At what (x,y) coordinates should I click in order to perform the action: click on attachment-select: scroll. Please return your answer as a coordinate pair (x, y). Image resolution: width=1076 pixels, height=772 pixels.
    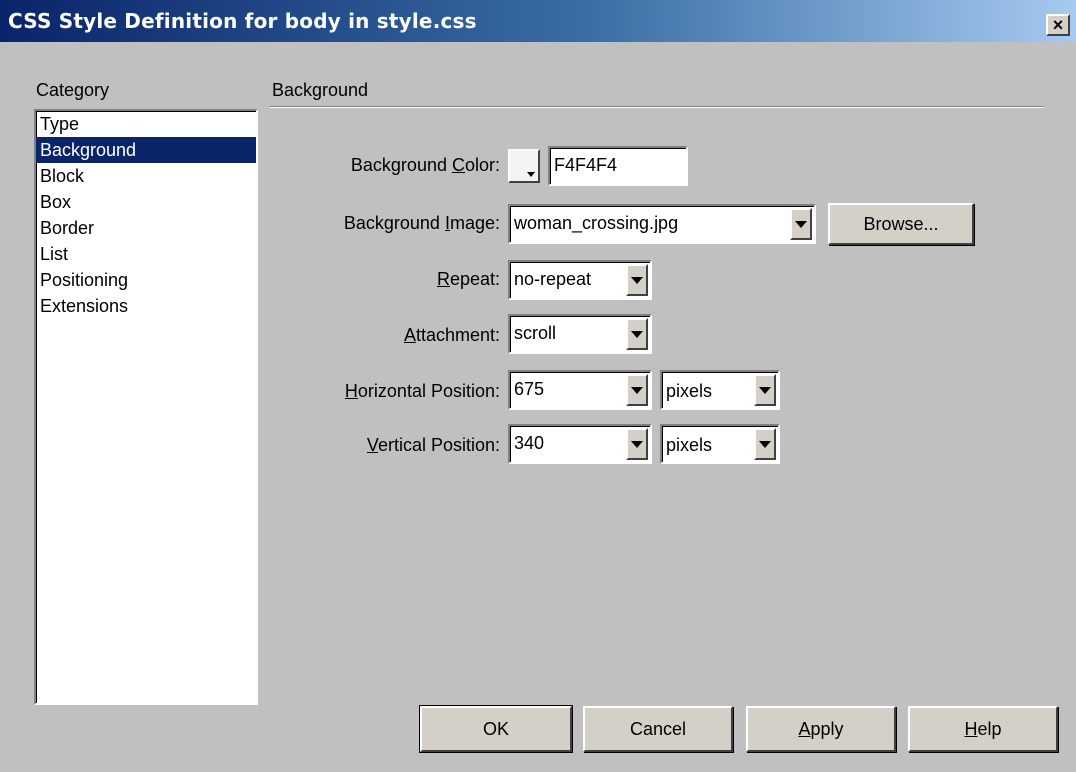
    Looking at the image, I should click on (580, 334).